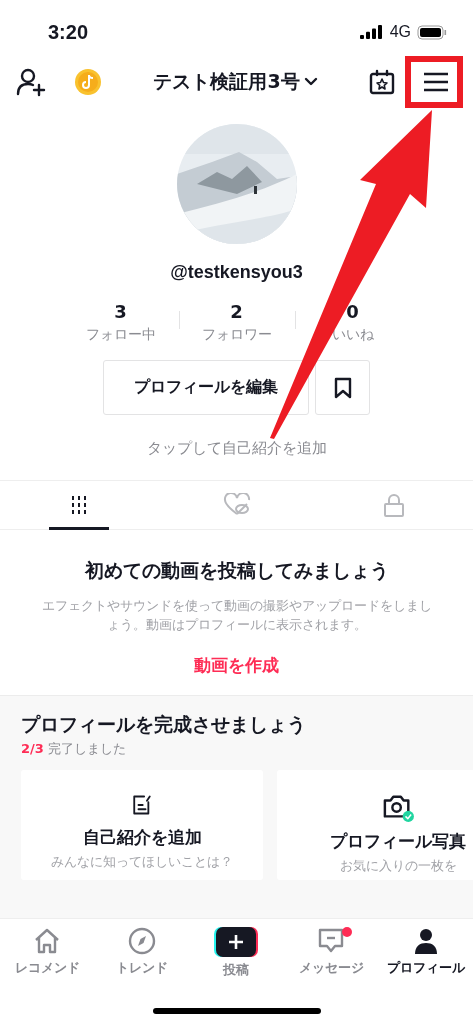 The image size is (473, 1024). I want to click on bookmark-icon, so click(342, 387).